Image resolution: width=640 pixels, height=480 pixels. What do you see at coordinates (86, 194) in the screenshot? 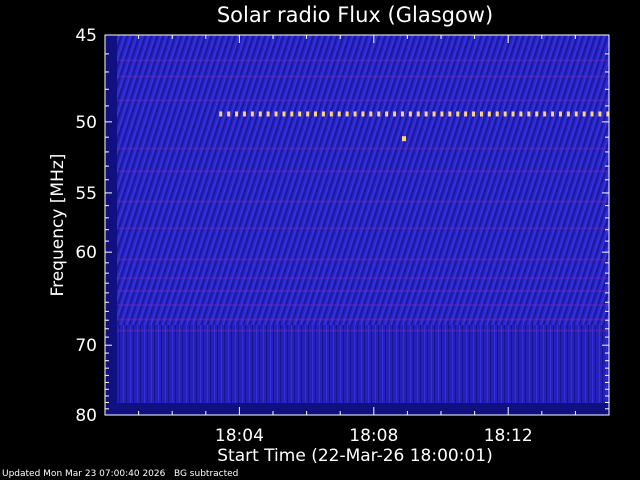
I see `y-tick-label: 55` at bounding box center [86, 194].